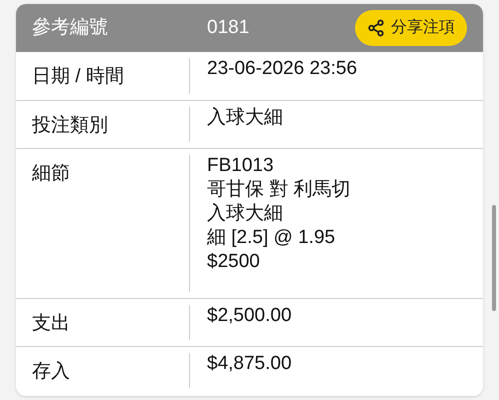 The image size is (499, 400). I want to click on row-label: 細節, so click(51, 174).